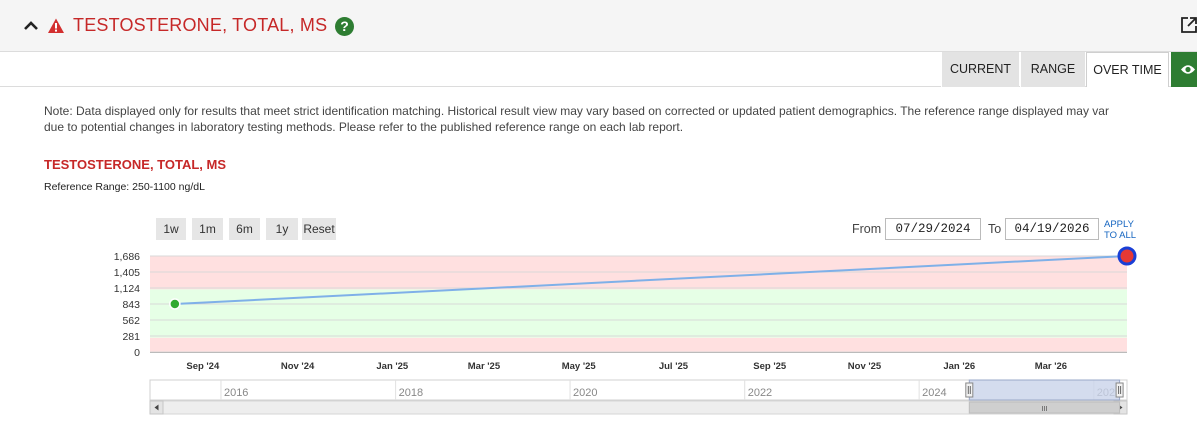 The width and height of the screenshot is (1197, 425). Describe the element at coordinates (934, 393) in the screenshot. I see `navigator-year-label: 2024` at that location.